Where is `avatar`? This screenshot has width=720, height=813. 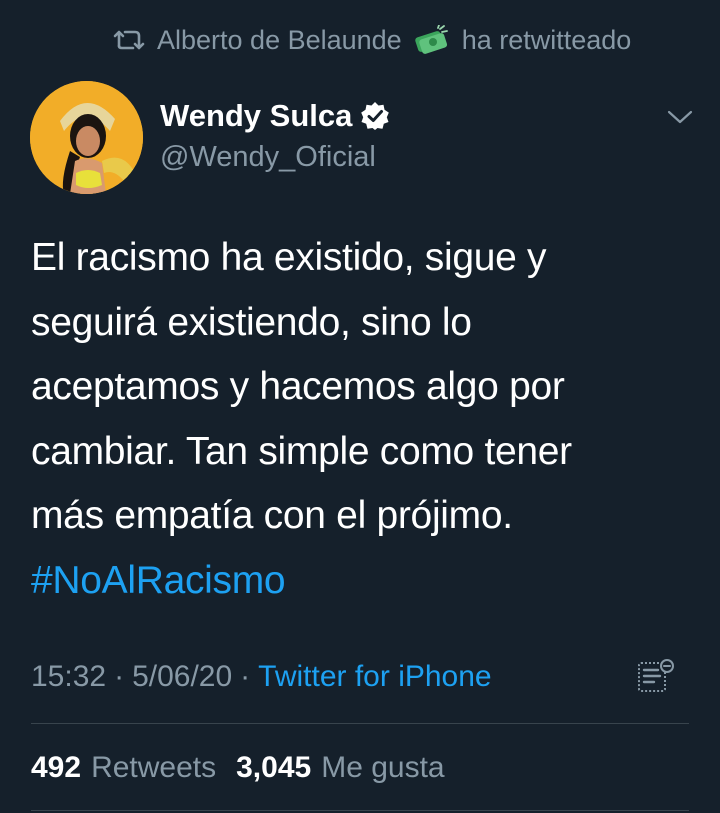 avatar is located at coordinates (86, 137).